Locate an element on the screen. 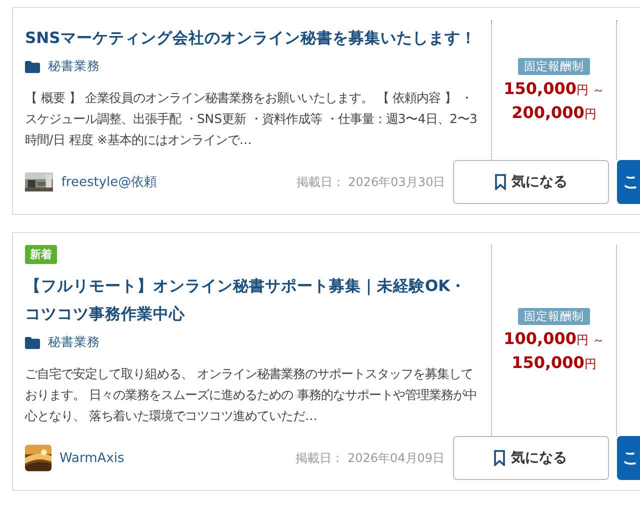 The height and width of the screenshot is (510, 640). client-name: freestyle@依頼 is located at coordinates (141, 182).